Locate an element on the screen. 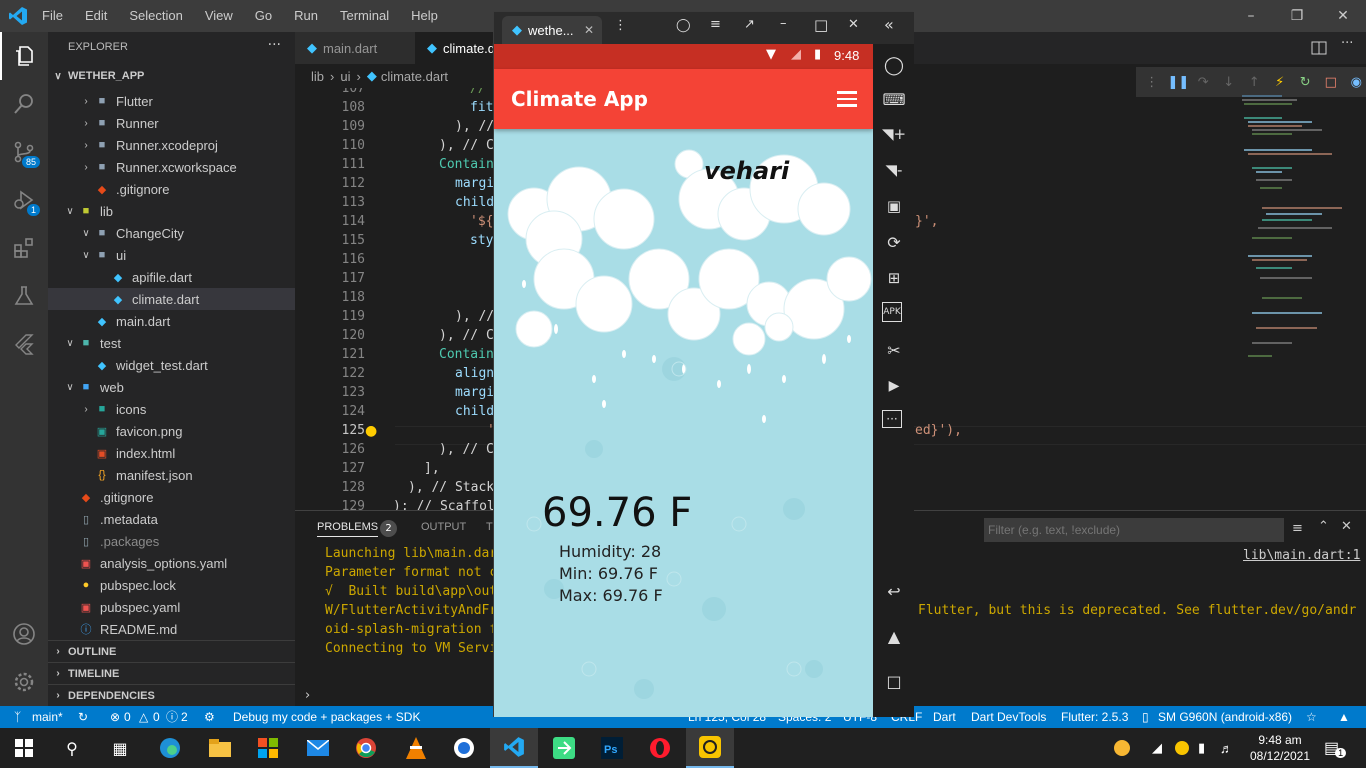 The width and height of the screenshot is (1366, 768). close-tab-icon: ✕ is located at coordinates (589, 30).